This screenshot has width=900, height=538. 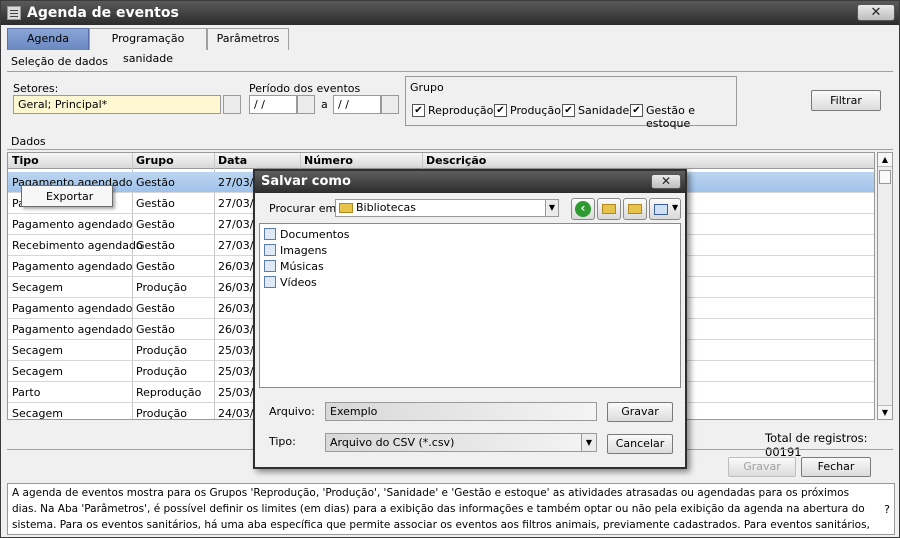 What do you see at coordinates (640, 412) in the screenshot?
I see `dialog-save-button: Gravar` at bounding box center [640, 412].